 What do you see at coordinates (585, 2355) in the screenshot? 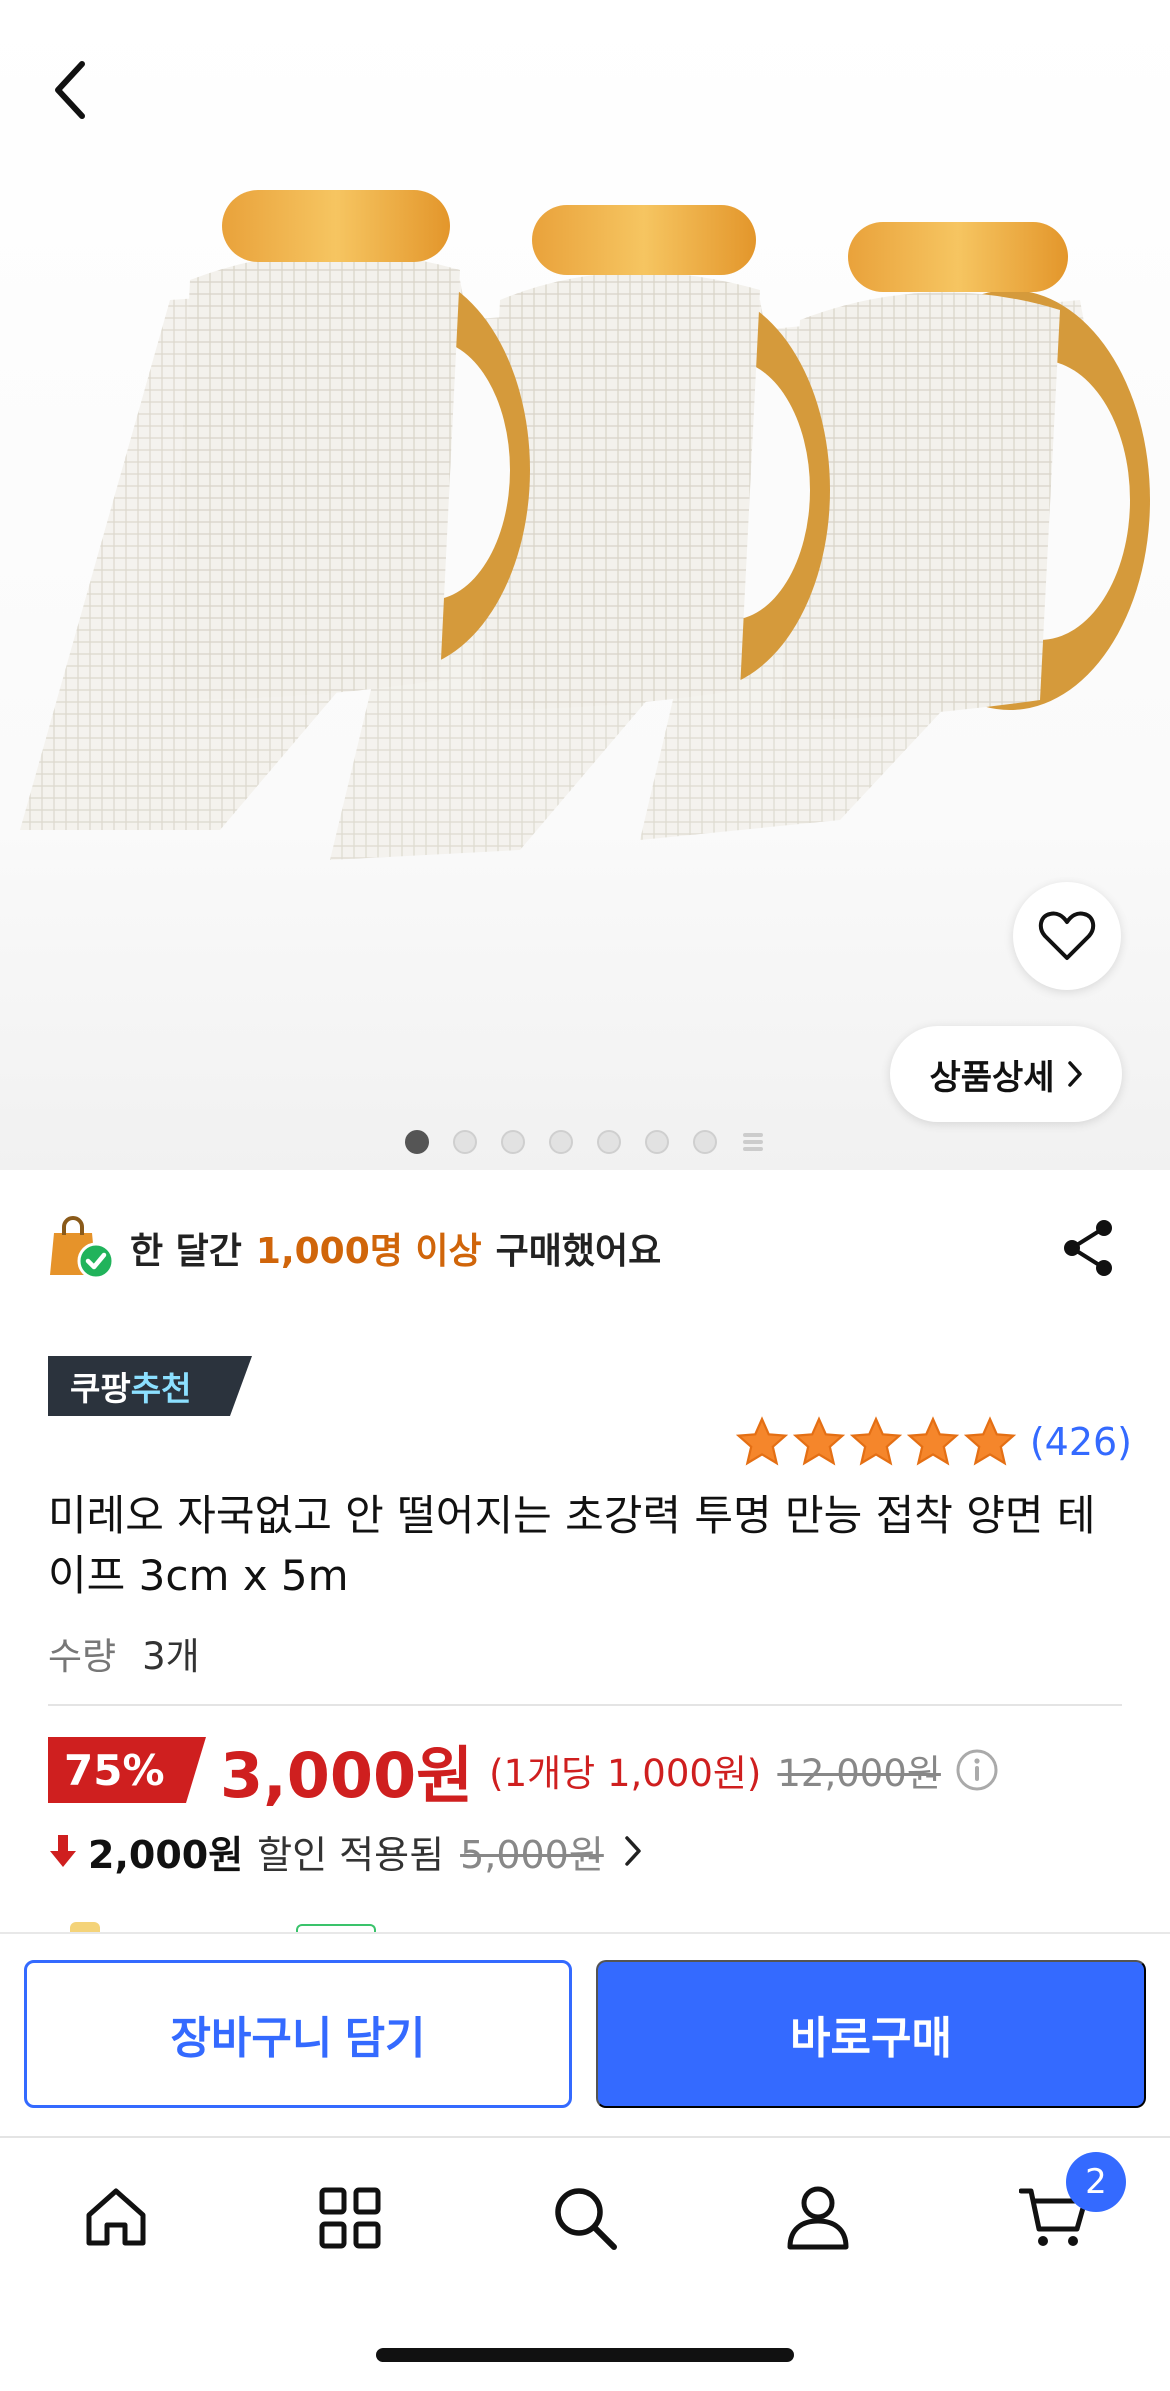
I see `home-indicator` at bounding box center [585, 2355].